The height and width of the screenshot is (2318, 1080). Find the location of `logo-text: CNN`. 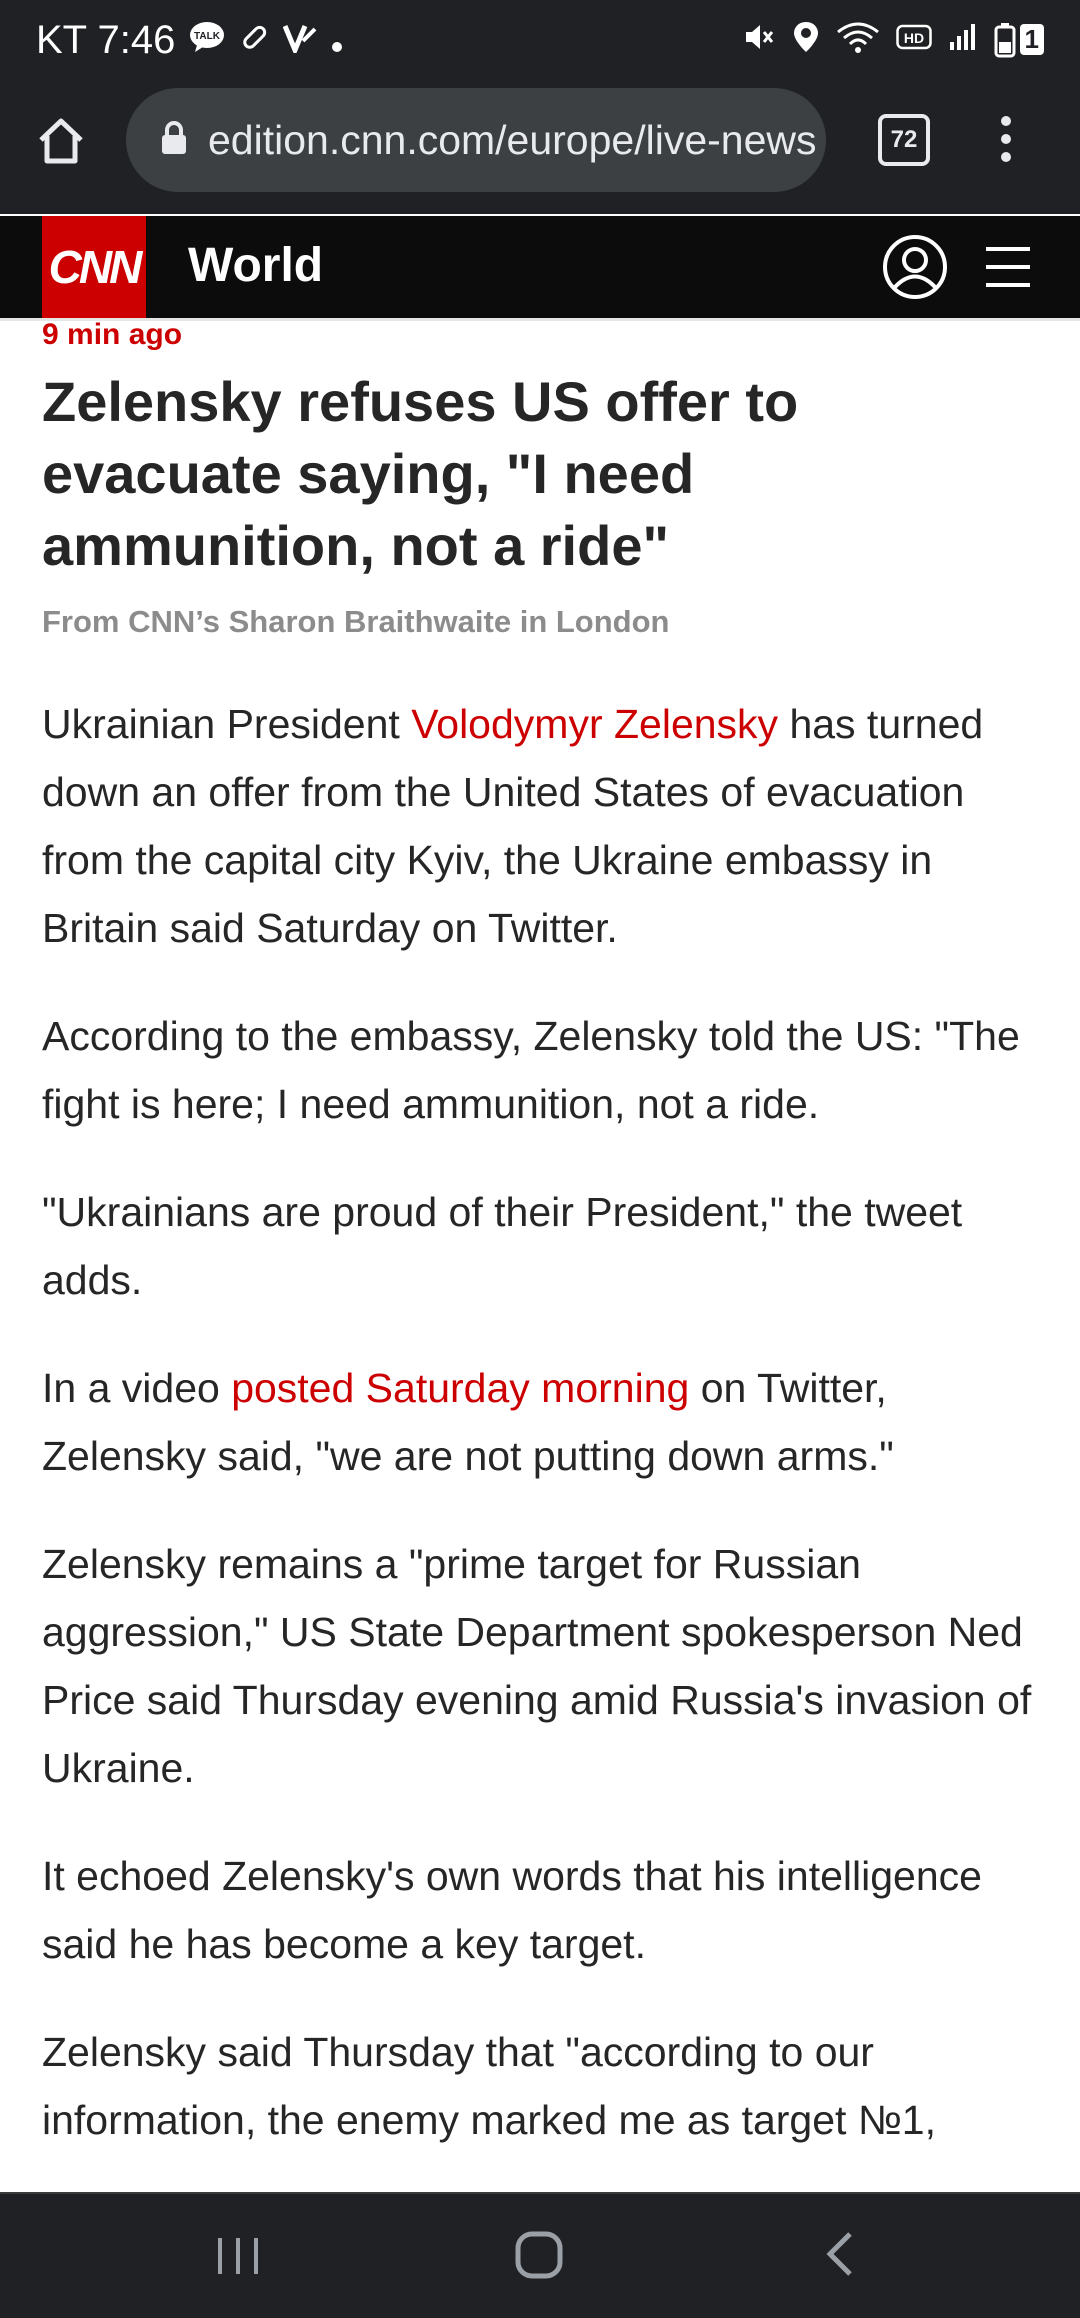

logo-text: CNN is located at coordinates (95, 267).